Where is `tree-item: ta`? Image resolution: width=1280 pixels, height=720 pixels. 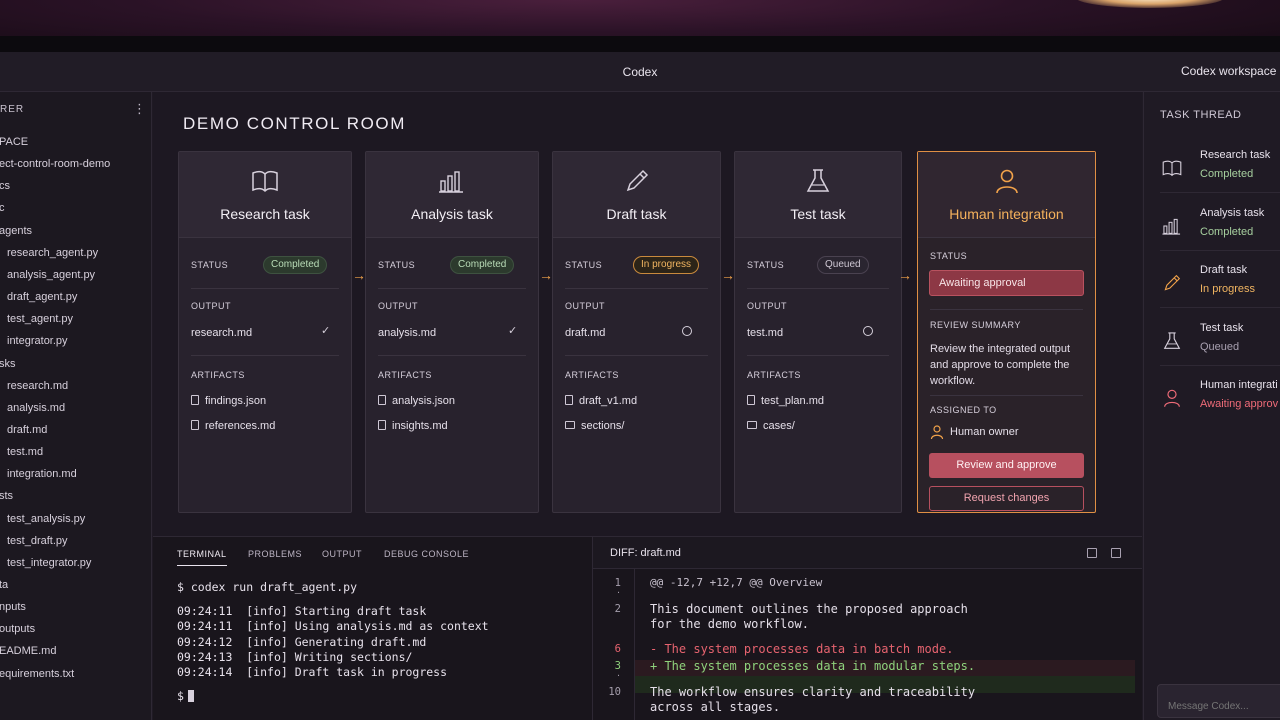
tree-item: ta is located at coordinates (4, 585).